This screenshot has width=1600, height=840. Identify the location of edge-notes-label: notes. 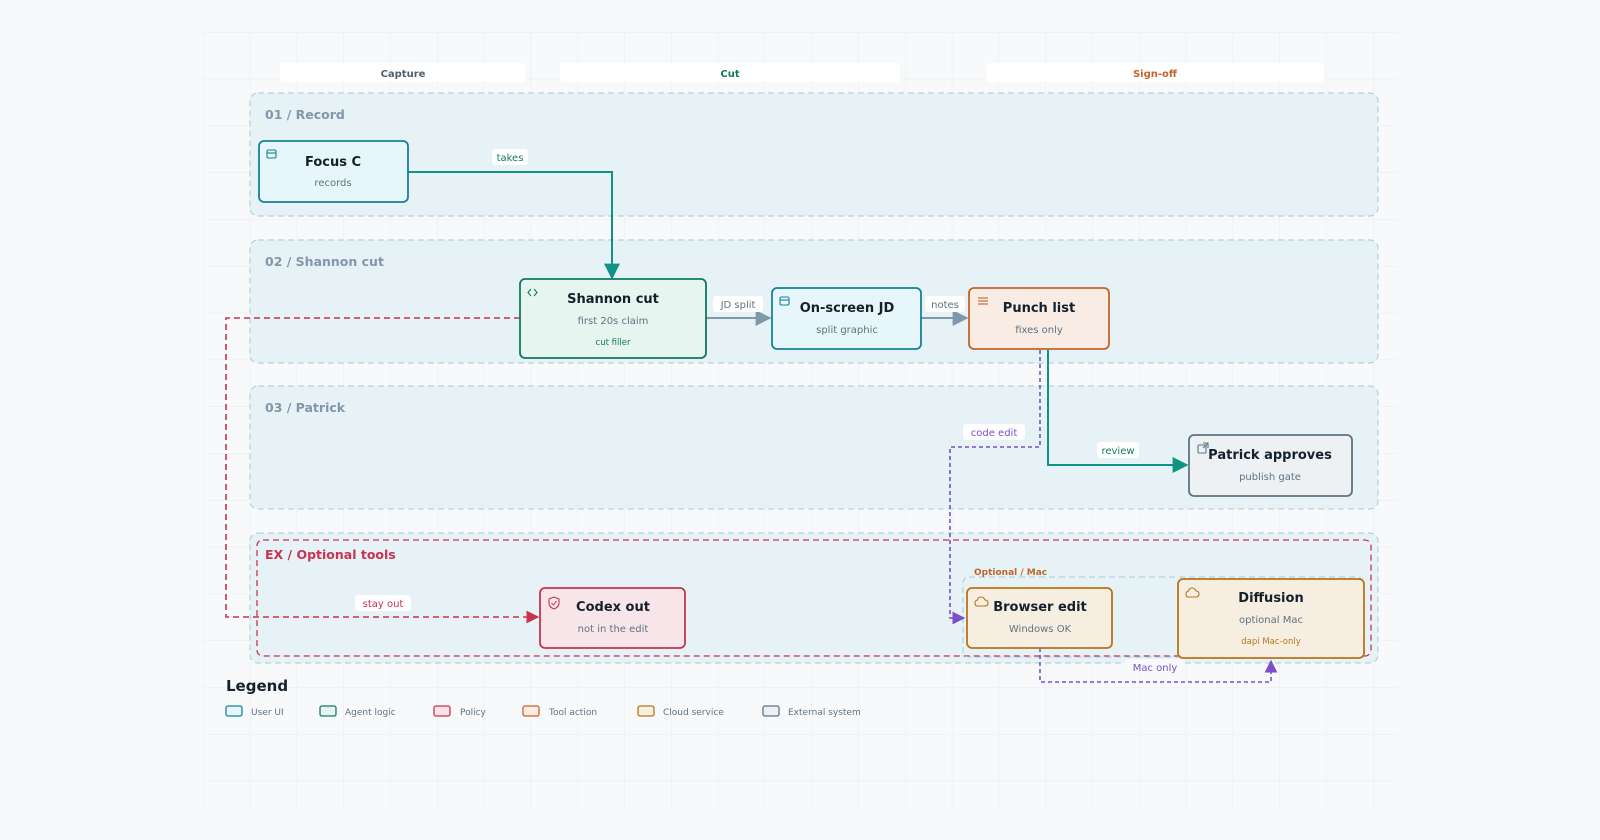
(945, 305).